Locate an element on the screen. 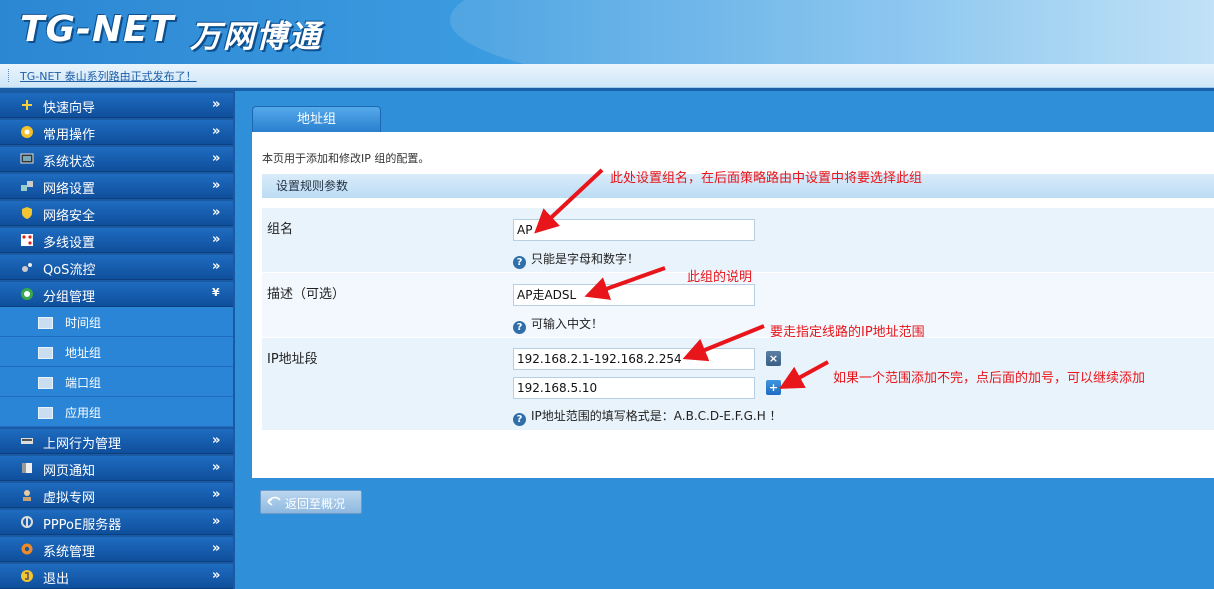  notice-icon is located at coordinates (27, 468).